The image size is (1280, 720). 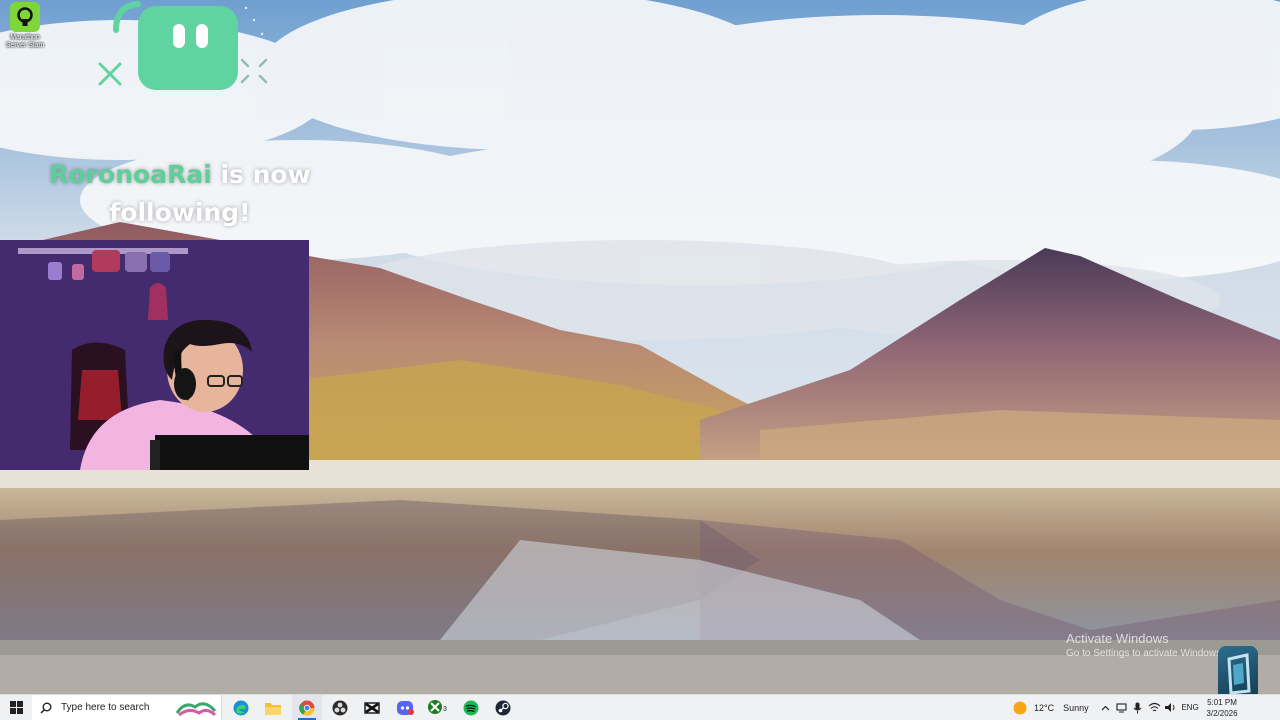 I want to click on steam-icon, so click(x=503, y=707).